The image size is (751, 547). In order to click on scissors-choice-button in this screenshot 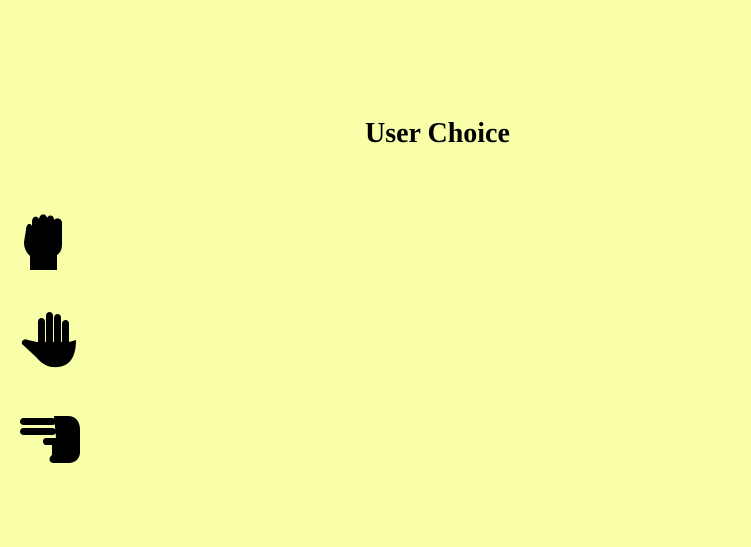, I will do `click(51, 443)`.